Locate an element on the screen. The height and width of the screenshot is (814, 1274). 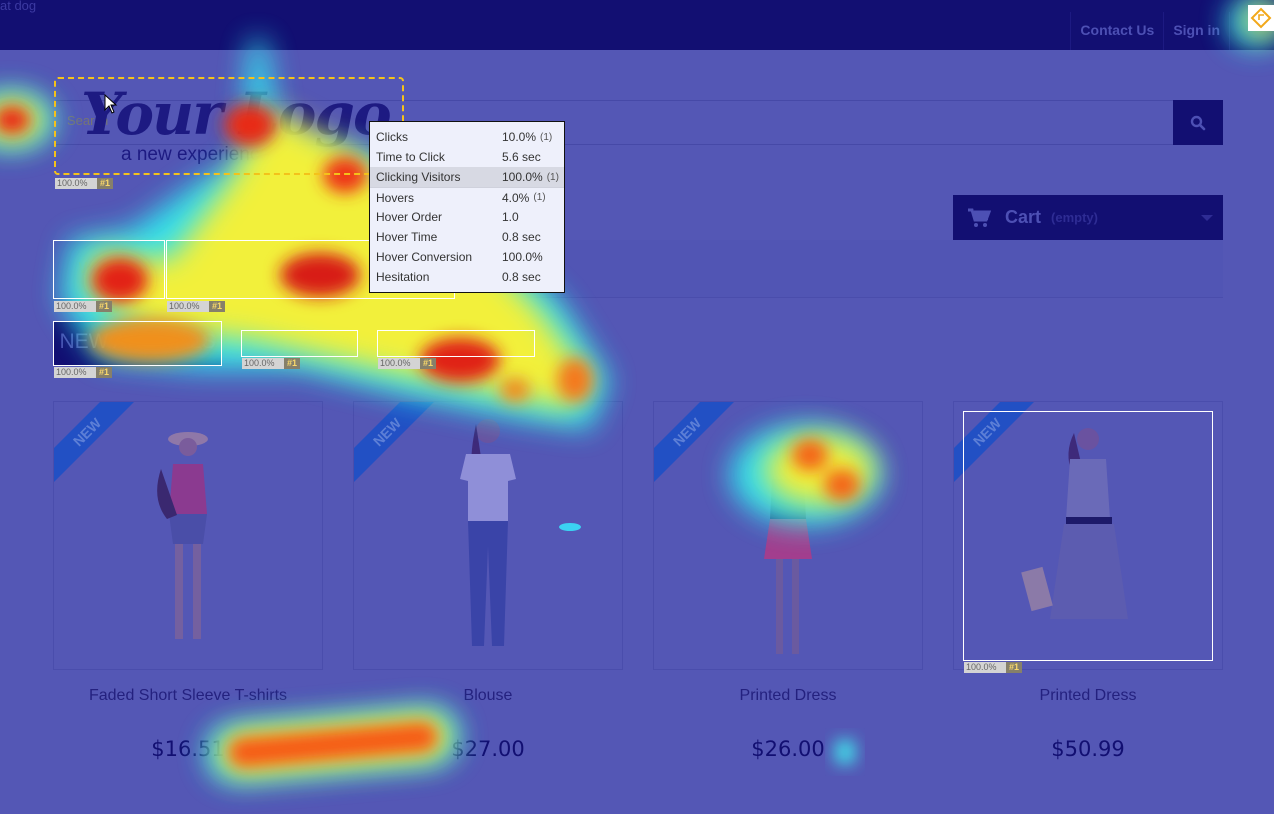
top-header-bar: at dog Contact Us Sign in is located at coordinates (637, 25).